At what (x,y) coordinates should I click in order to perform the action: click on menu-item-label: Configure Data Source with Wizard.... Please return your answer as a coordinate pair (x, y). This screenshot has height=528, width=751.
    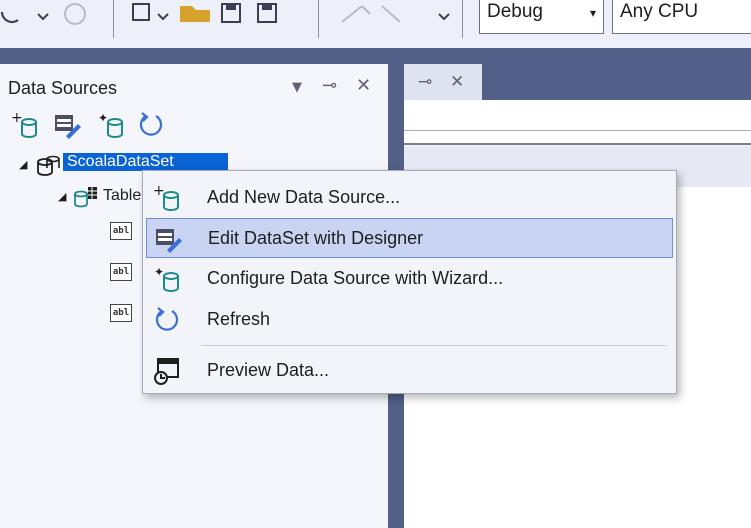
    Looking at the image, I should click on (355, 278).